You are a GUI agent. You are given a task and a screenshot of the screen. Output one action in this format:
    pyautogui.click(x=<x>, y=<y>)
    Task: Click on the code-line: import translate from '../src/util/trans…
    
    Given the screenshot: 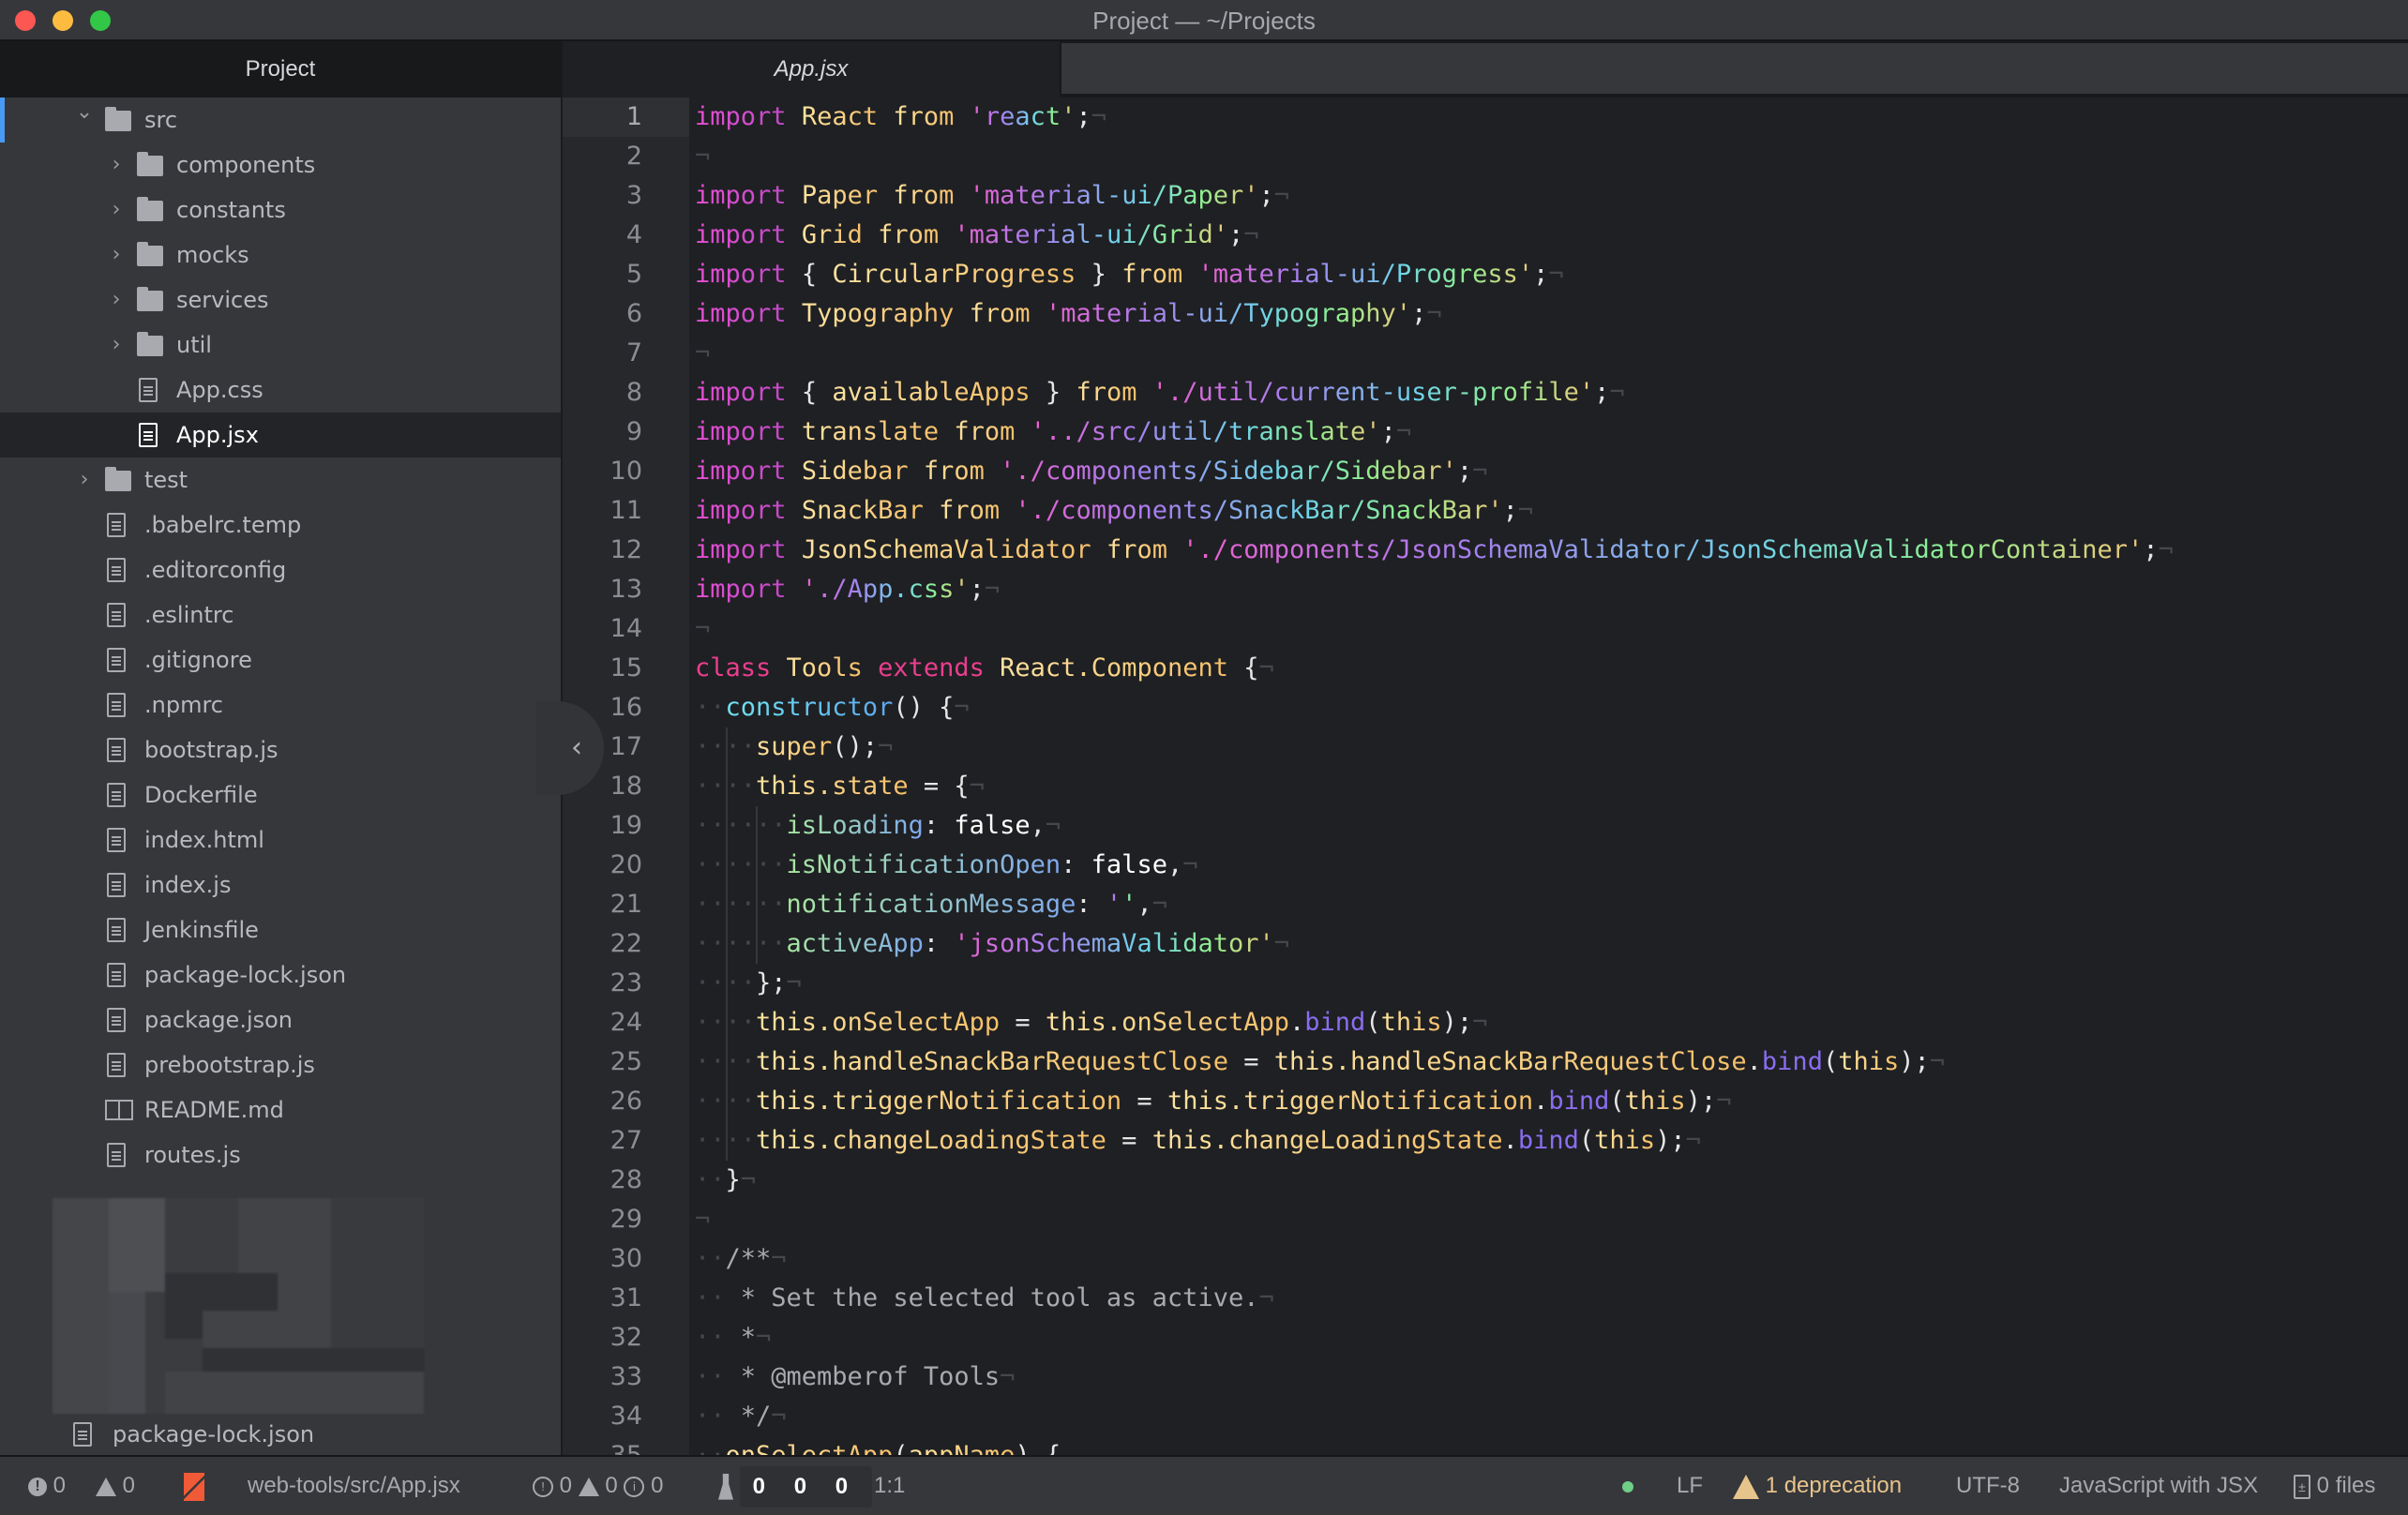 What is the action you would take?
    pyautogui.click(x=1548, y=432)
    